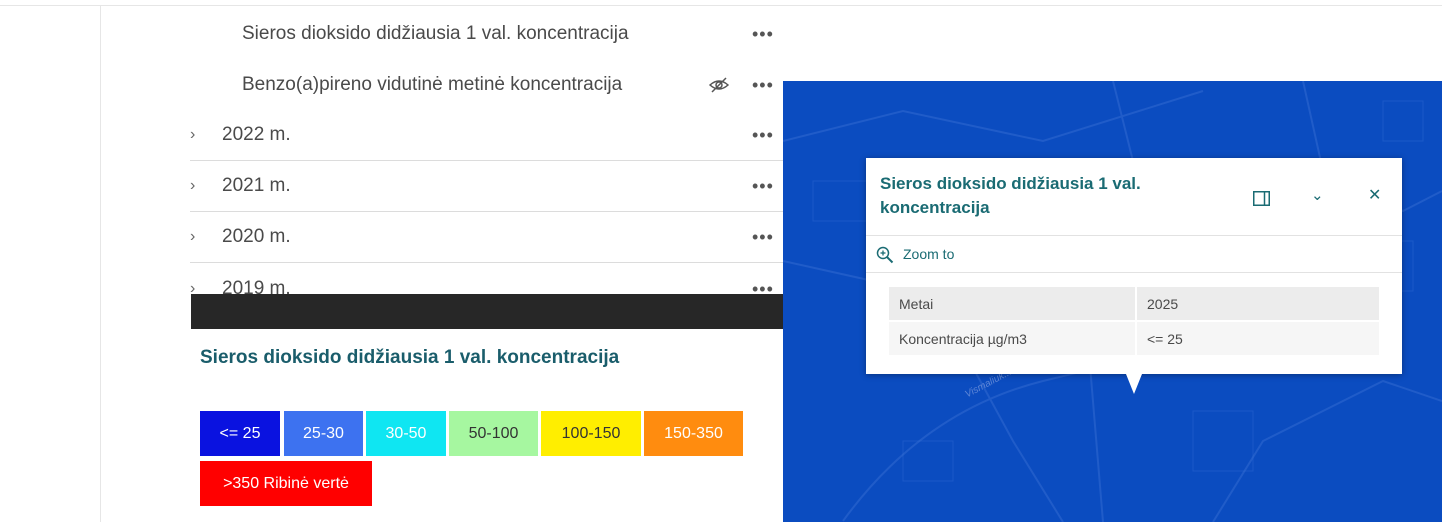 The image size is (1442, 522). Describe the element at coordinates (493, 433) in the screenshot. I see `legend-swatch: 50-100` at that location.